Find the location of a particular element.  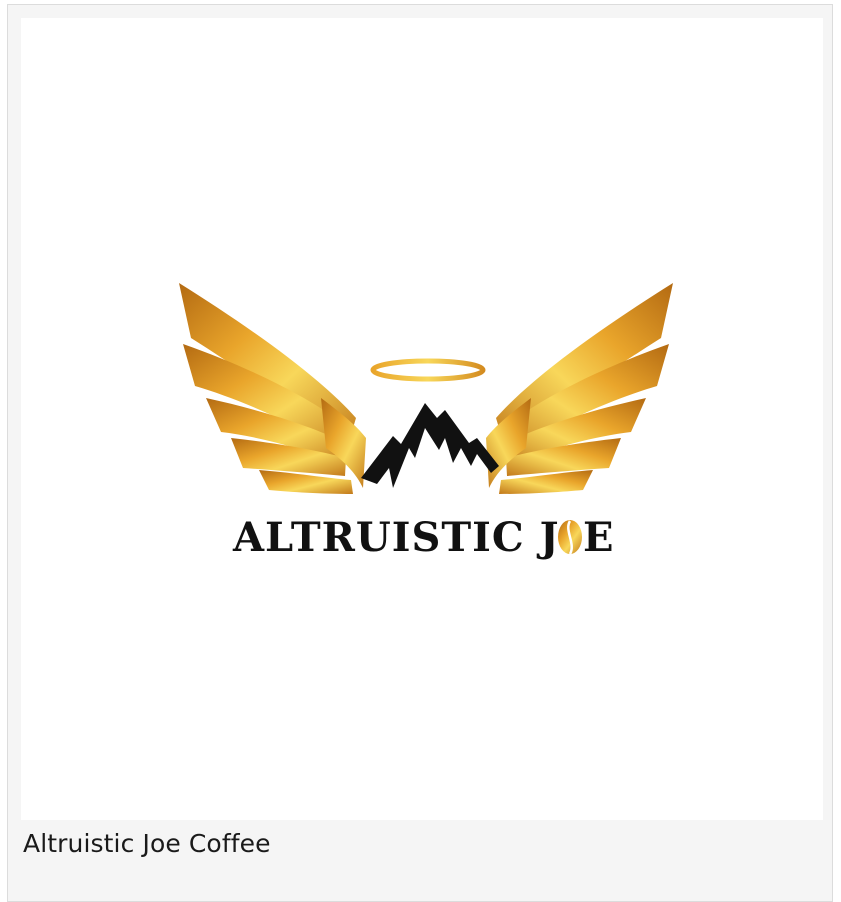

logo-text-e: E is located at coordinates (598, 537).